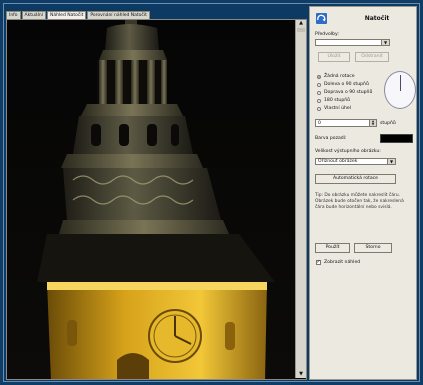 Image resolution: width=423 pixels, height=385 pixels. What do you see at coordinates (321, 18) in the screenshot?
I see `rotate-tool-icon` at bounding box center [321, 18].